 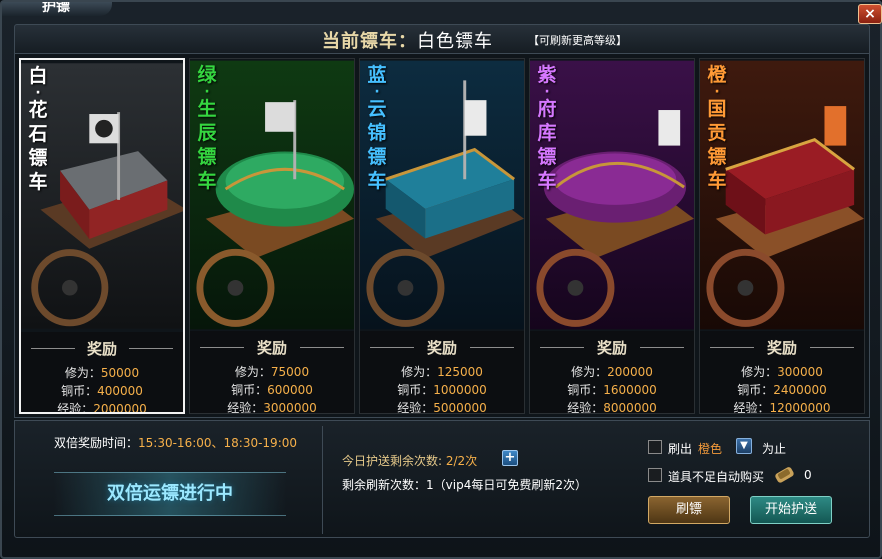 I want to click on reward-panel: 奖励 修为：125000 铜币：1000000 经验：5000000, so click(x=442, y=372).